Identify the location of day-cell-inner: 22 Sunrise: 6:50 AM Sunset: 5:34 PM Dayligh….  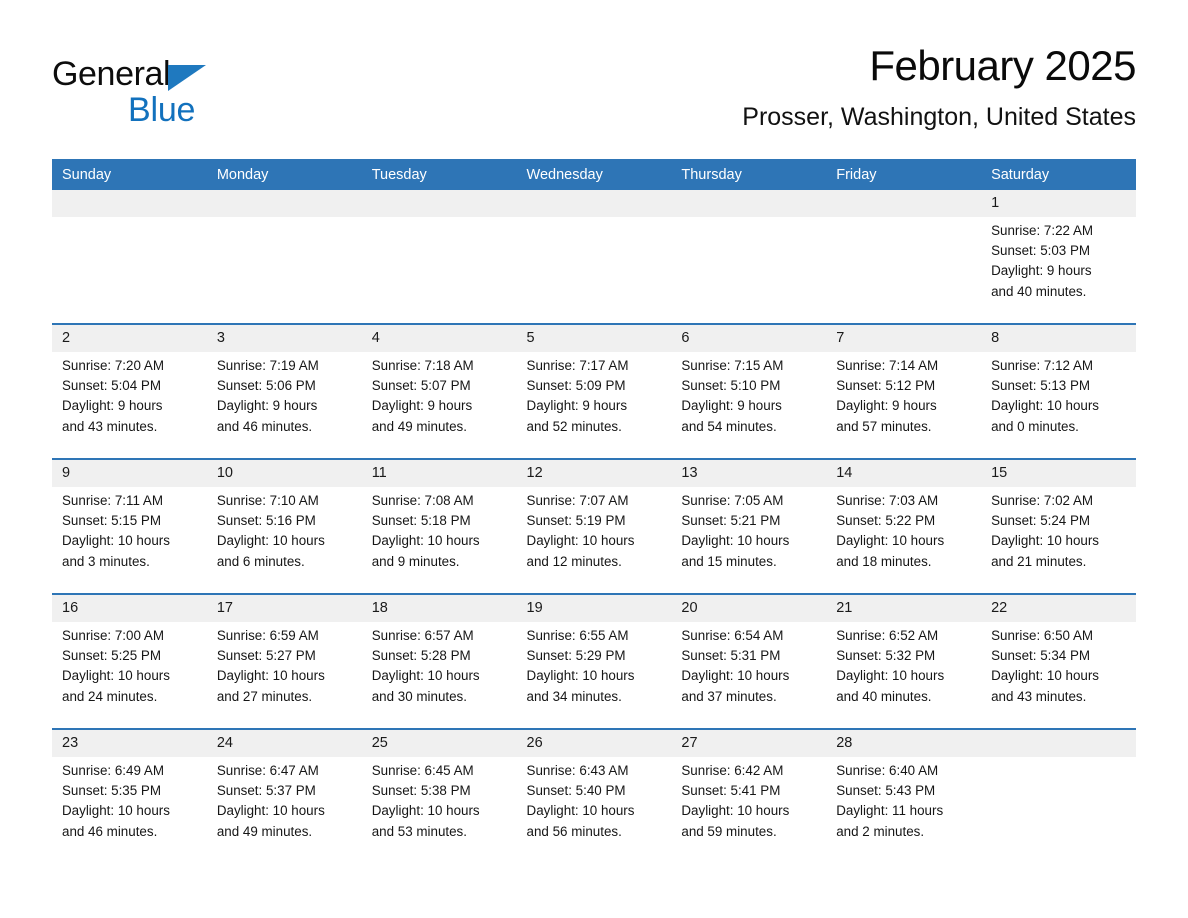
(1058, 661).